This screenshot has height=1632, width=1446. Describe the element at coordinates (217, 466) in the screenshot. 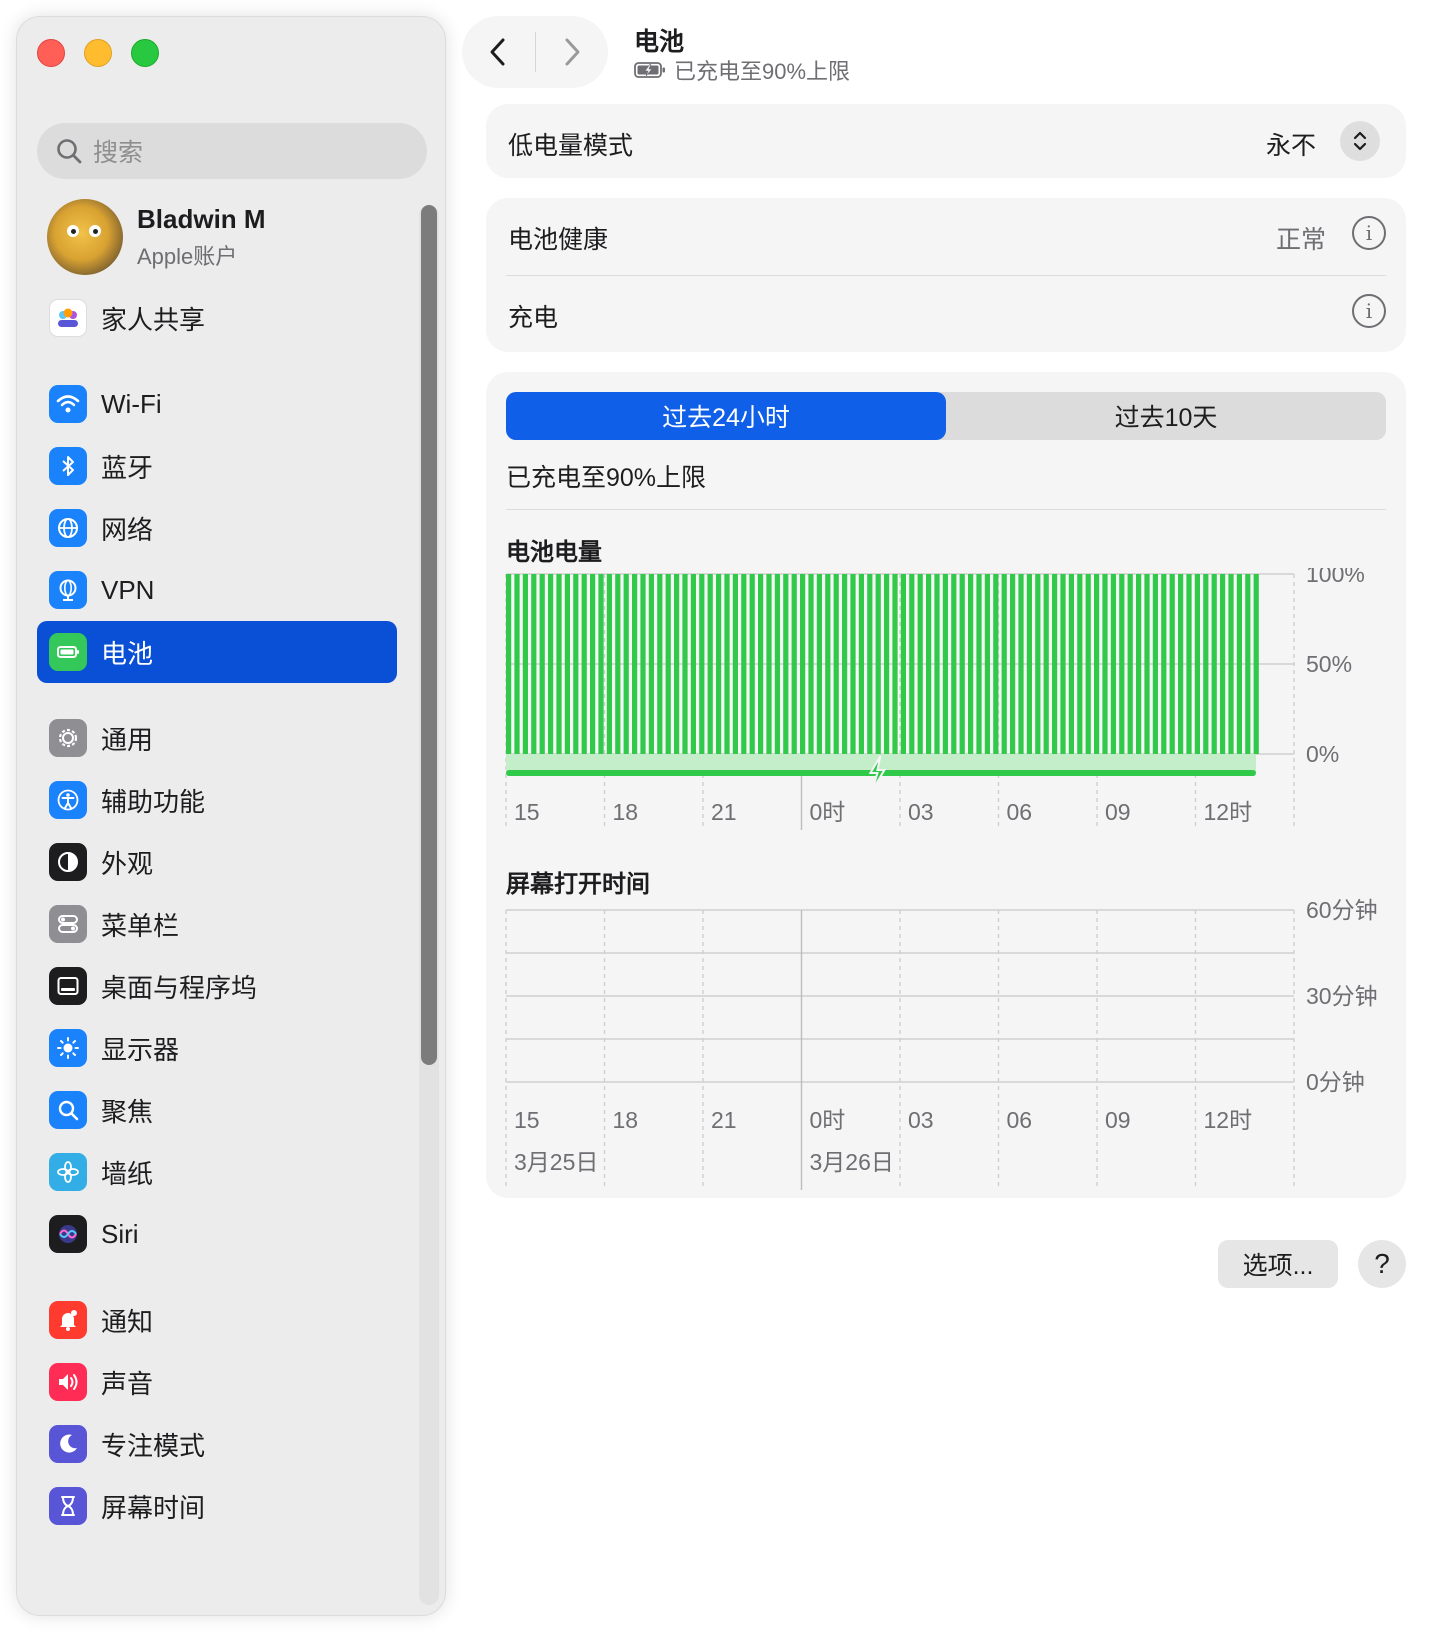

I see `sidebar-item-bluetooth: 蓝牙` at that location.